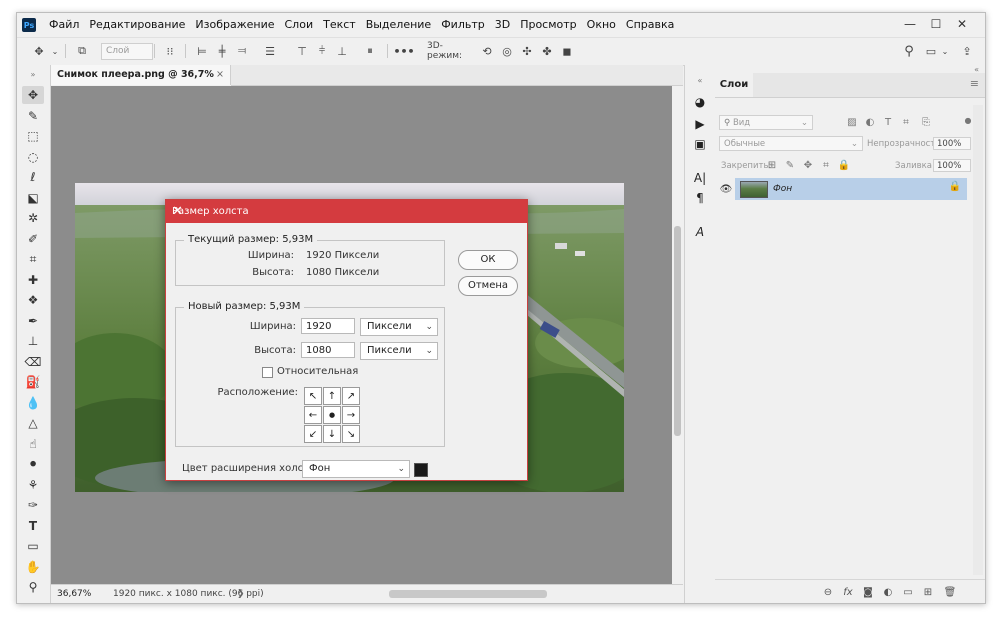  Describe the element at coordinates (421, 470) in the screenshot. I see `extension-color-swatch` at that location.